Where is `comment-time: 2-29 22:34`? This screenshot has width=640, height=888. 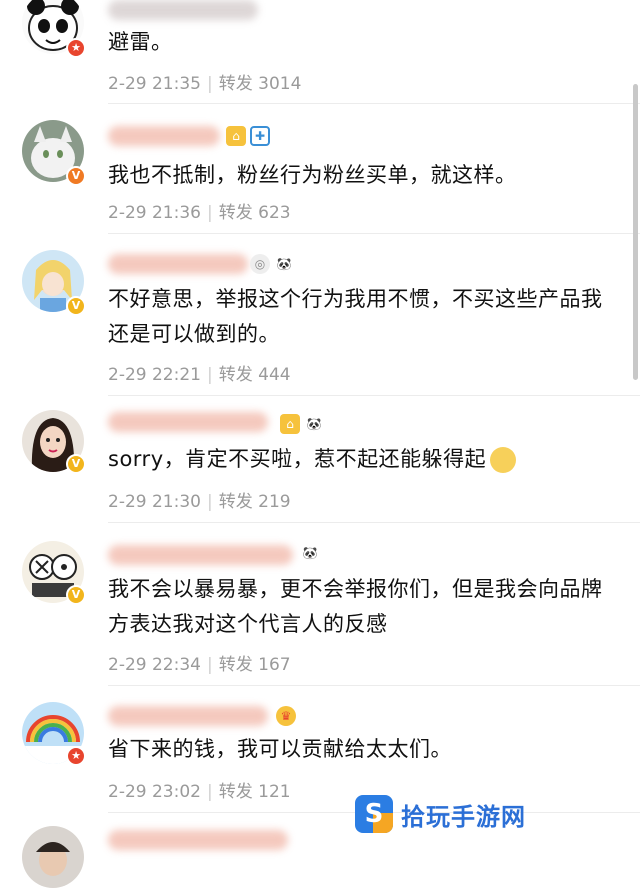 comment-time: 2-29 22:34 is located at coordinates (154, 665).